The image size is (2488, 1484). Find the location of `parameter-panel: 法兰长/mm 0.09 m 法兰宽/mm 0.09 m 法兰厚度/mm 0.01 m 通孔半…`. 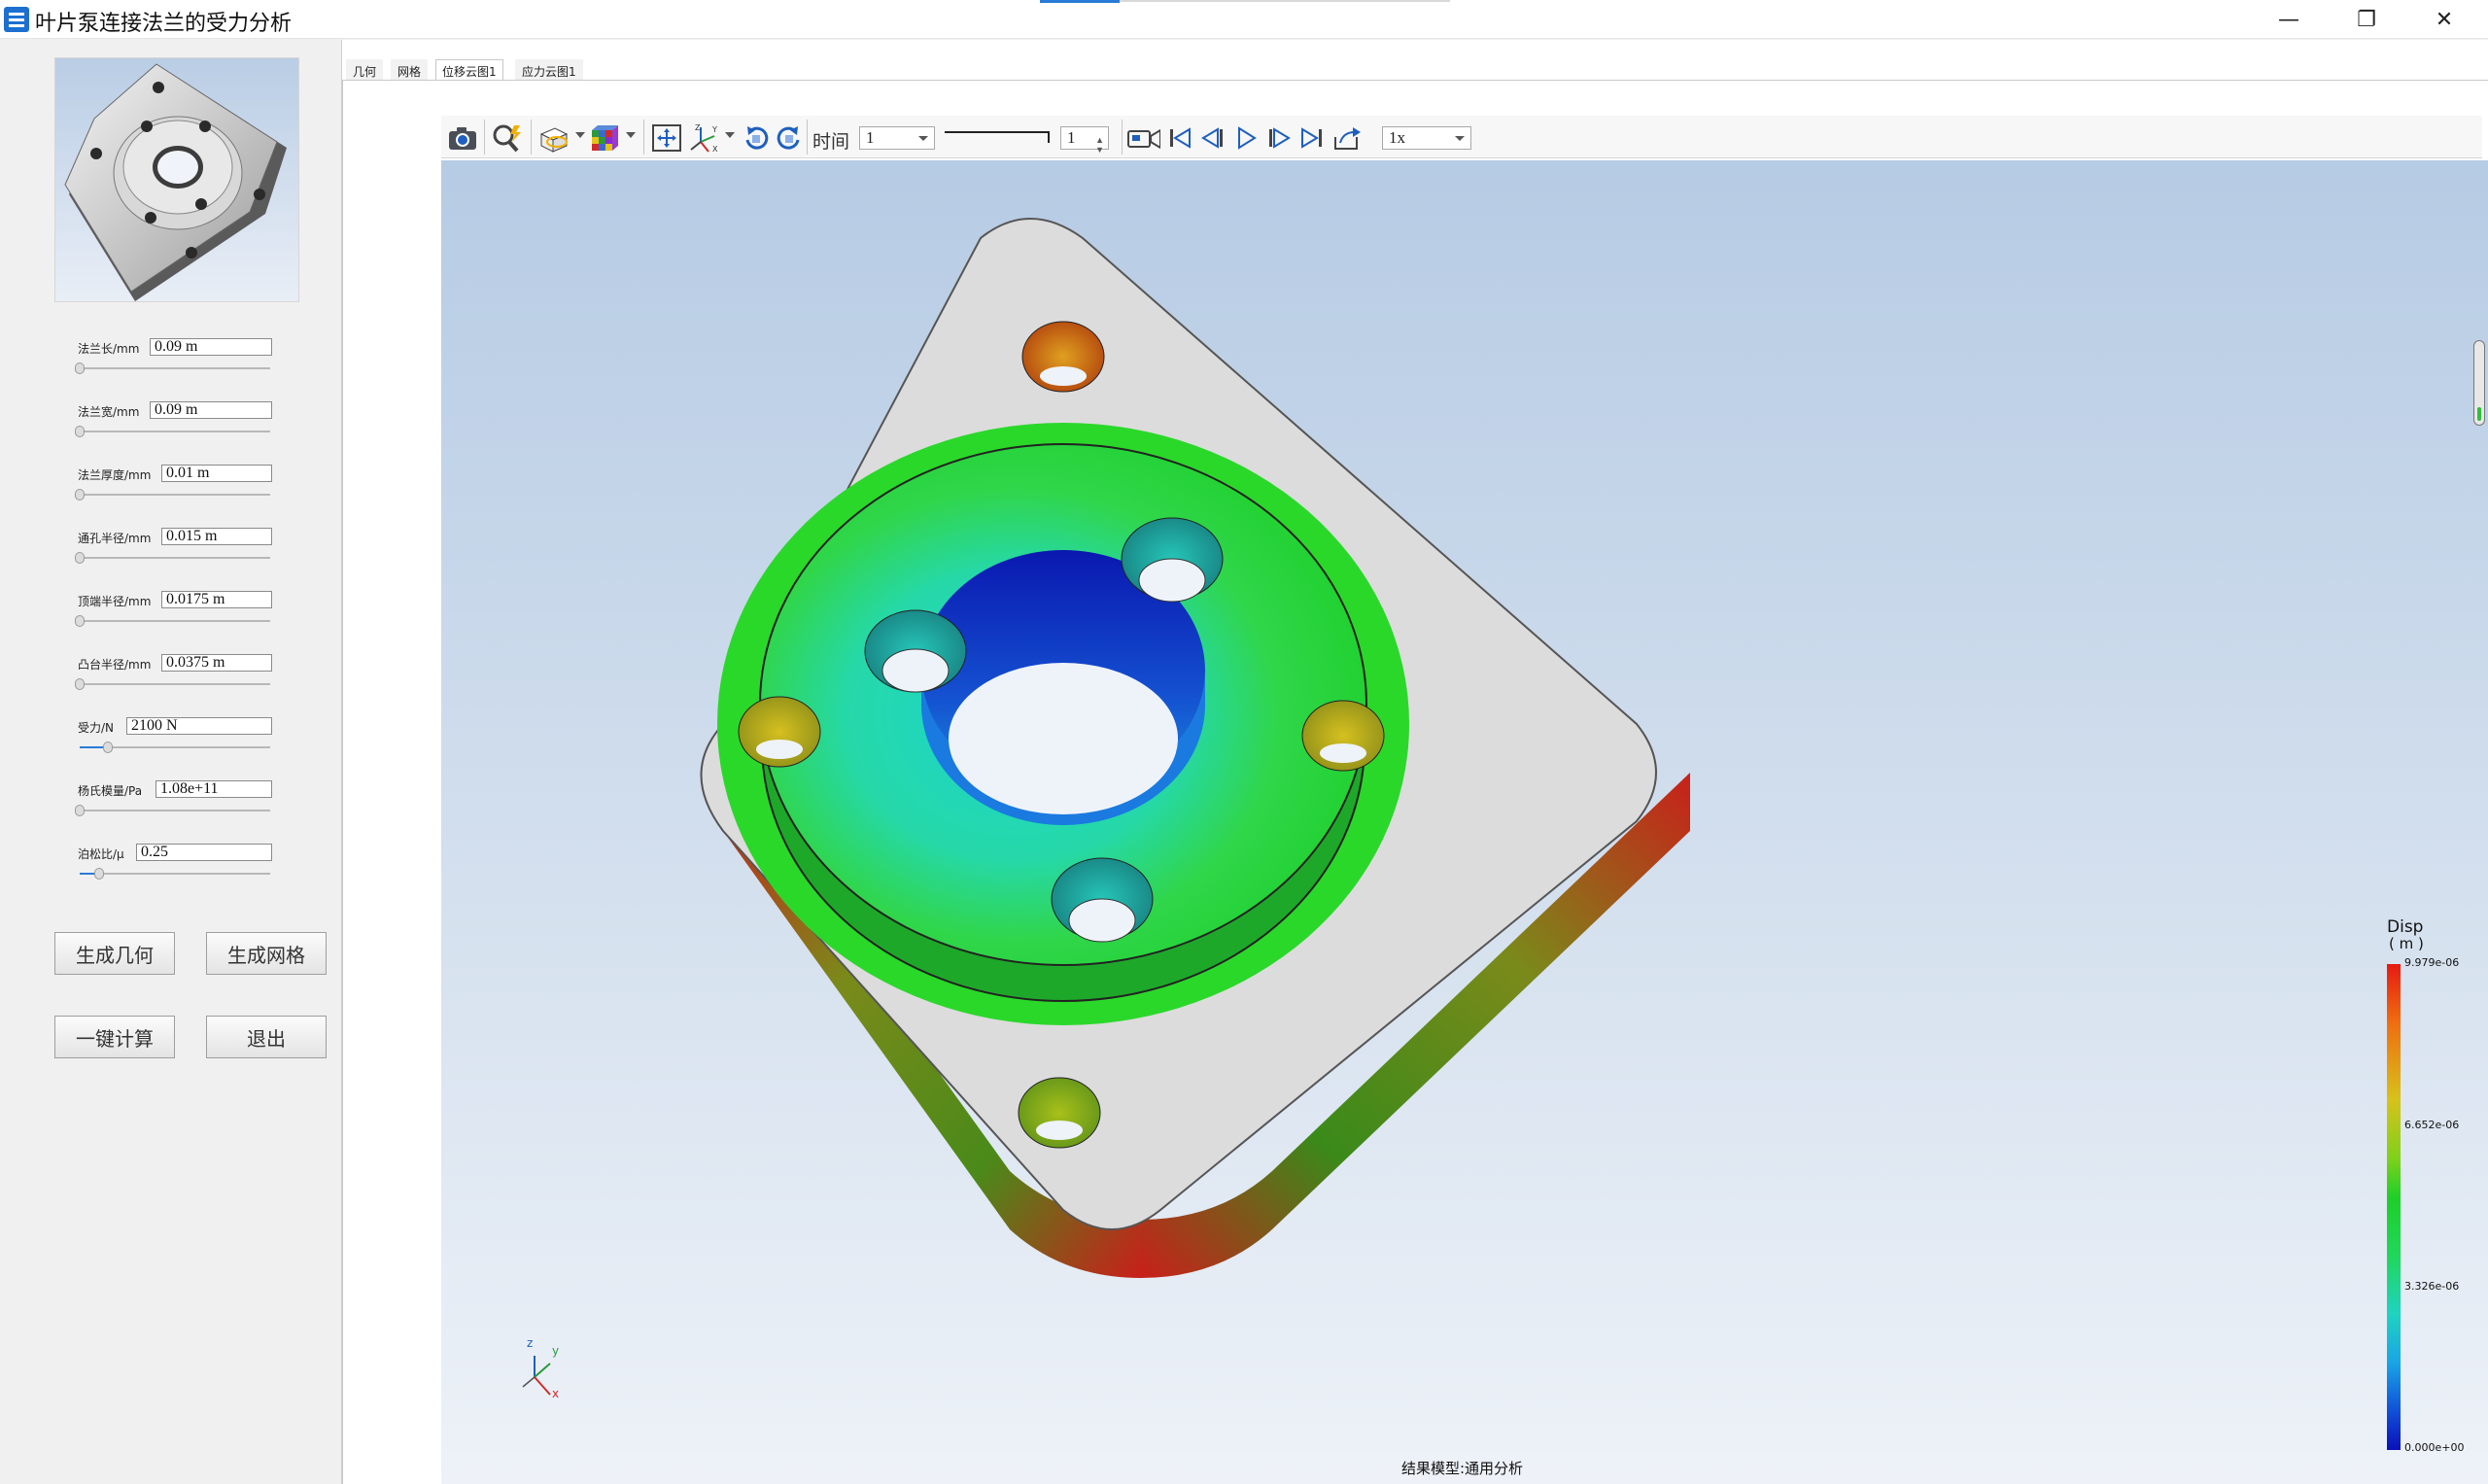

parameter-panel: 法兰长/mm 0.09 m 法兰宽/mm 0.09 m 法兰厚度/mm 0.01 m 通孔半… is located at coordinates (171, 762).